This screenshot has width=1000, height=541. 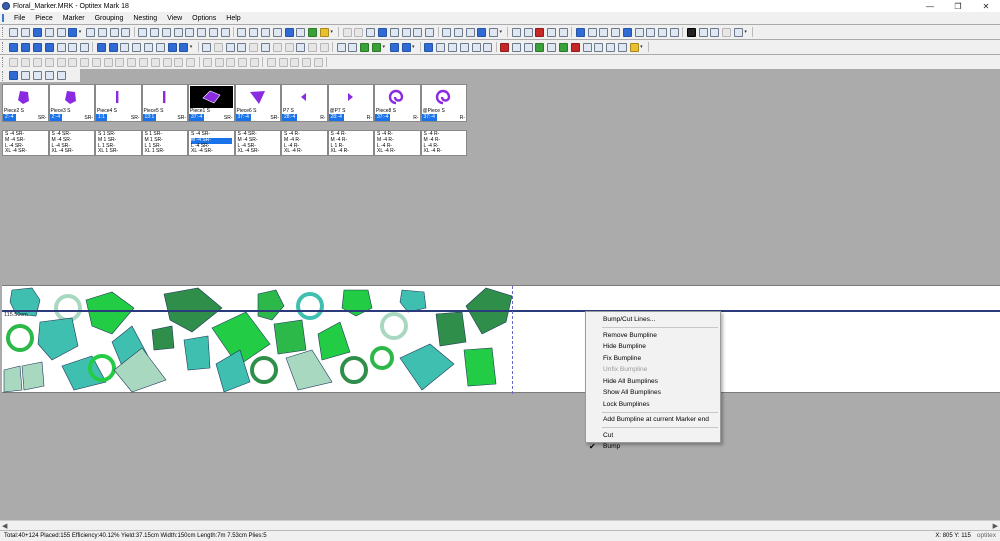 What do you see at coordinates (350, 103) in the screenshot?
I see `piece-tile: @P7 S 28:-4 R-` at bounding box center [350, 103].